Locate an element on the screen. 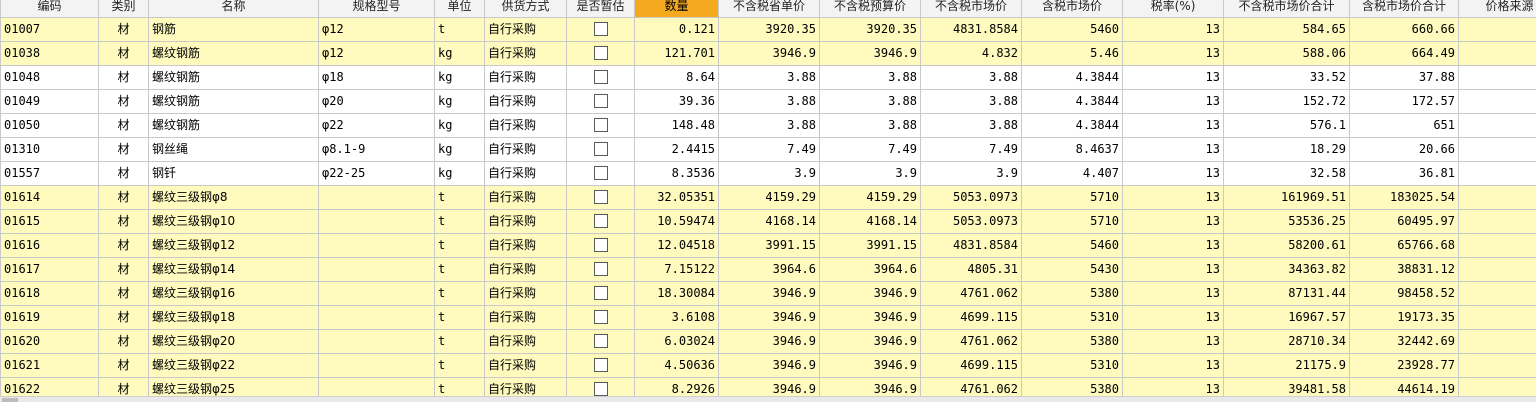 This screenshot has height=402, width=1536. cell-budget-price: 3920.35 is located at coordinates (870, 29).